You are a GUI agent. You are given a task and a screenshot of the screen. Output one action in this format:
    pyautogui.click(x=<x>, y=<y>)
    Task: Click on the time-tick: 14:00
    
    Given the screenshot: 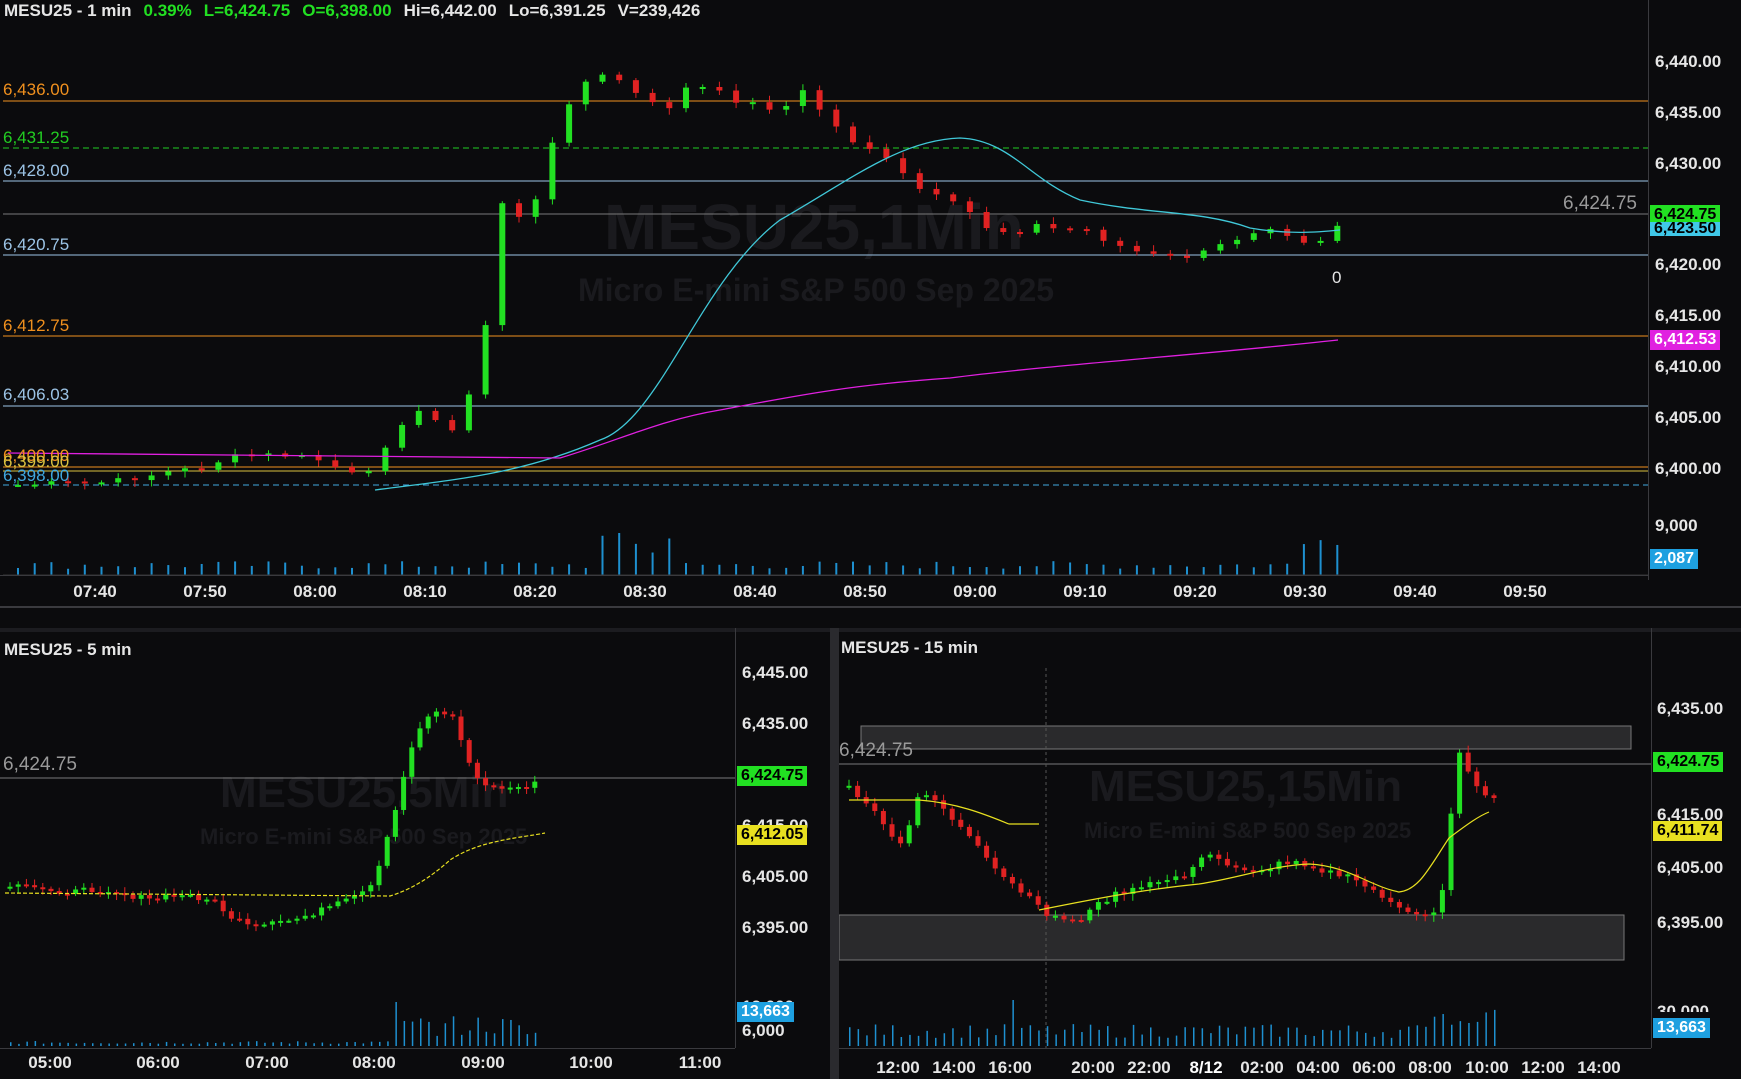 What is the action you would take?
    pyautogui.click(x=1599, y=1067)
    